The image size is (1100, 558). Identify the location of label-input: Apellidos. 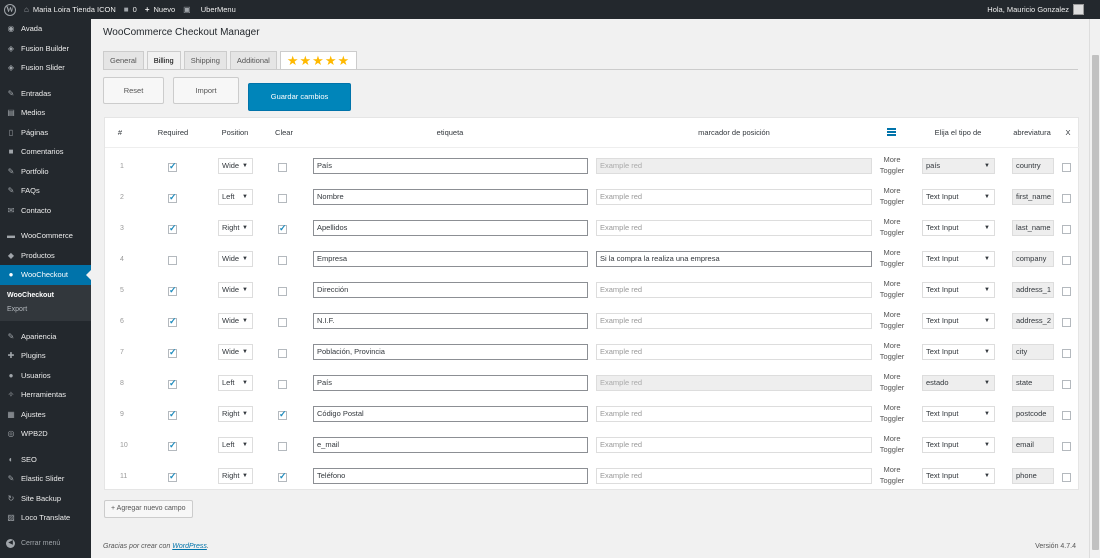
(450, 228).